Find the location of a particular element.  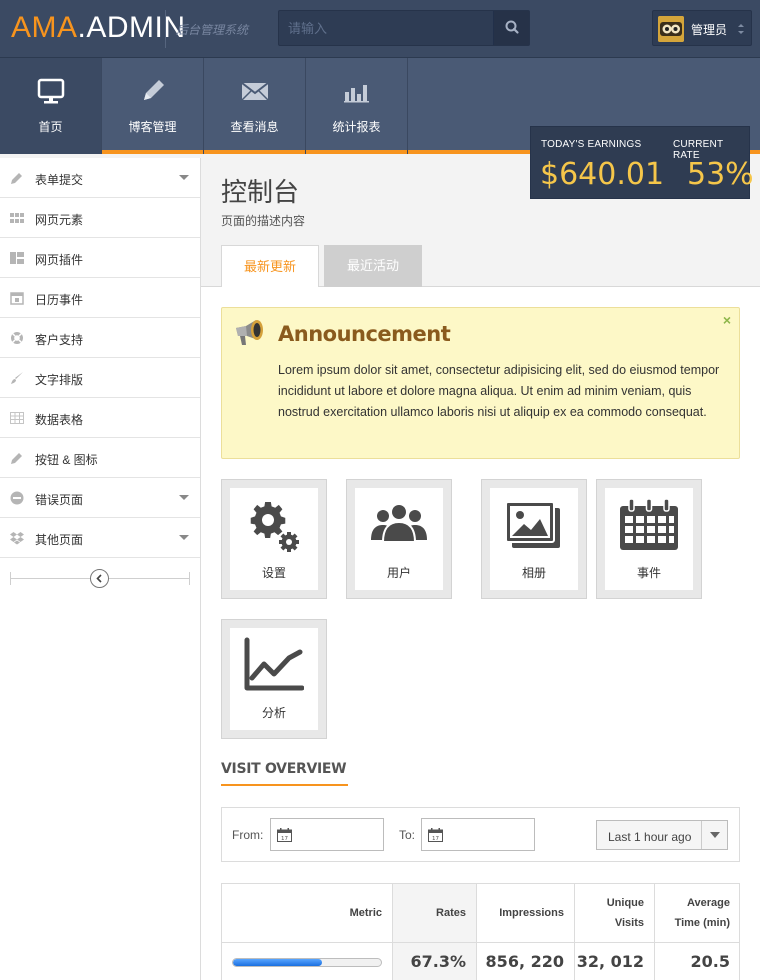

earnings-label: TODAY'S EARNINGS is located at coordinates (591, 144).